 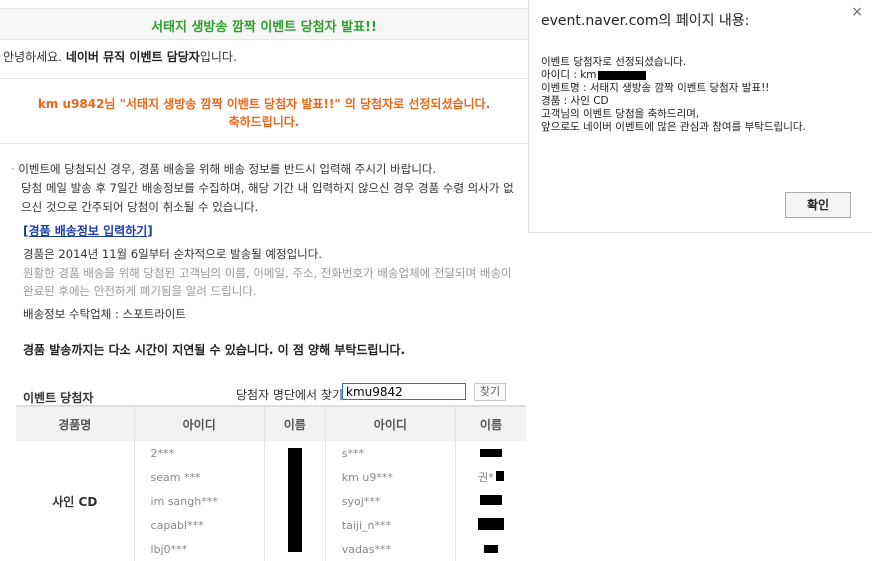 What do you see at coordinates (390, 525) in the screenshot?
I see `winner-id: taiji_n***` at bounding box center [390, 525].